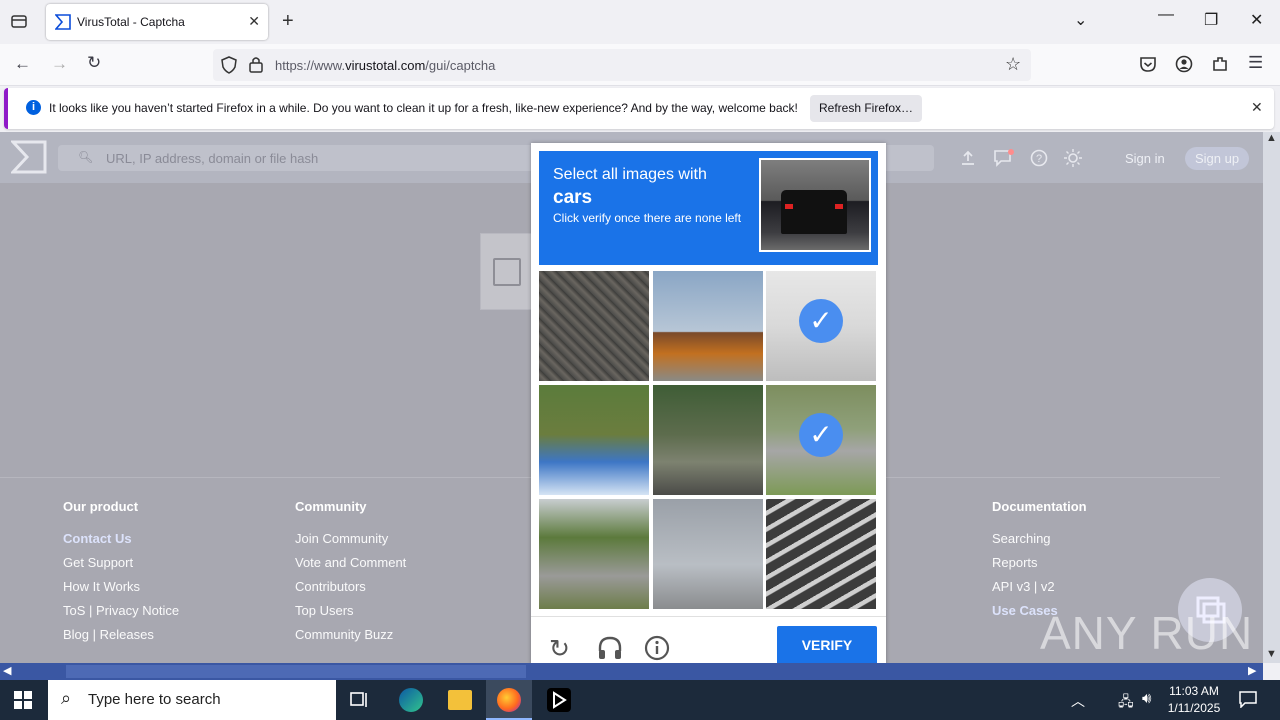 The image size is (1280, 720). What do you see at coordinates (1211, 20) in the screenshot?
I see `maximize-icon: ❐` at bounding box center [1211, 20].